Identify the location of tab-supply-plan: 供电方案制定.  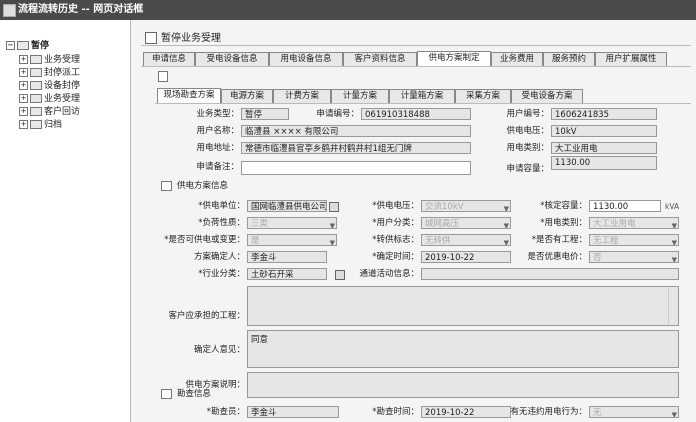
(454, 58).